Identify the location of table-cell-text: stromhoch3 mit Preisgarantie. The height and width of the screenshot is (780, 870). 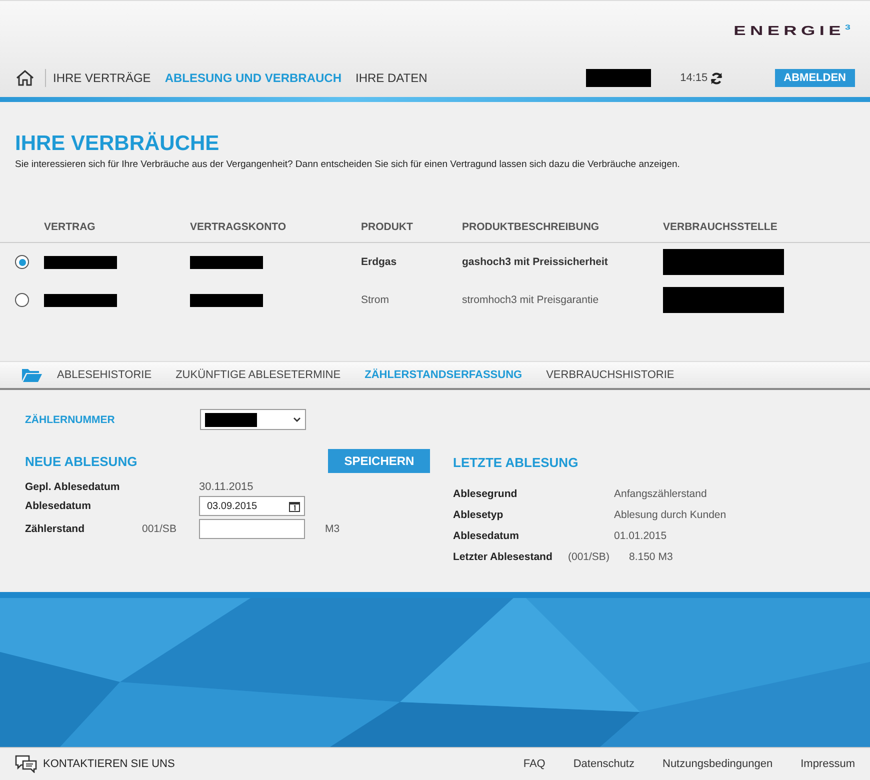
(531, 300).